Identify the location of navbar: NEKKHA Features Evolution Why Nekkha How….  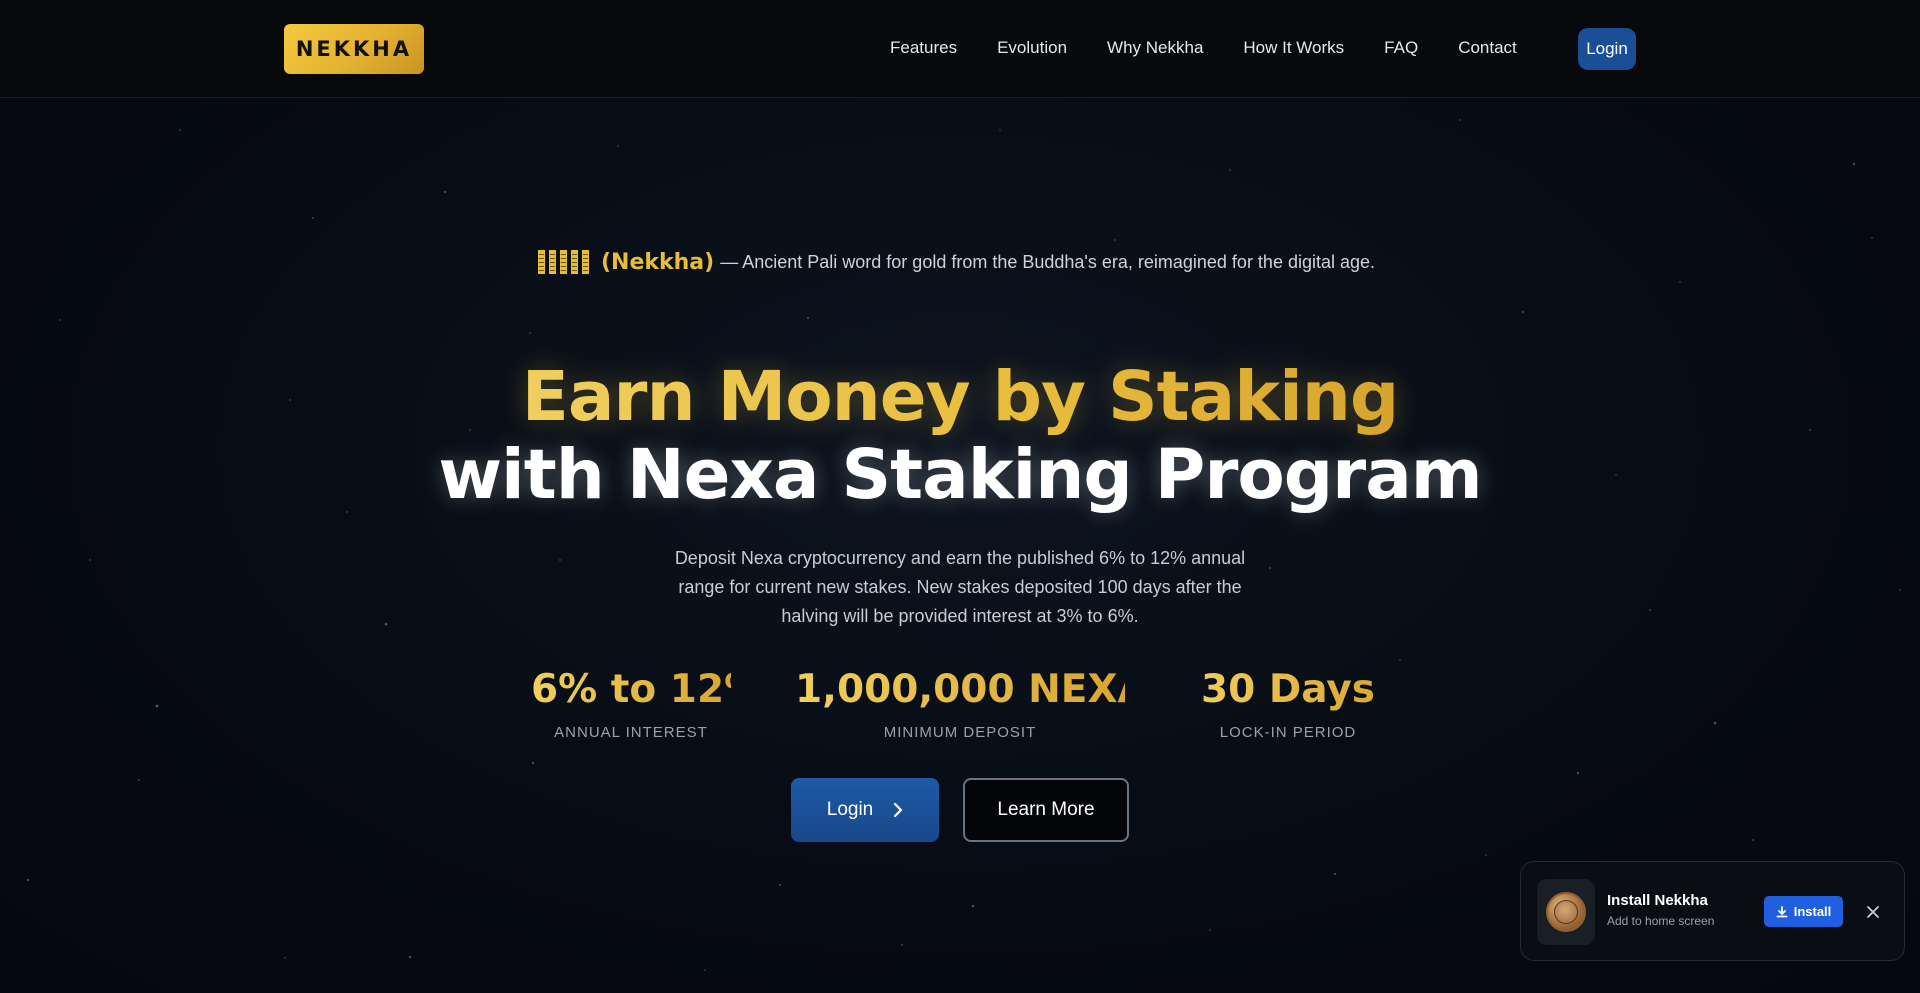
(960, 49).